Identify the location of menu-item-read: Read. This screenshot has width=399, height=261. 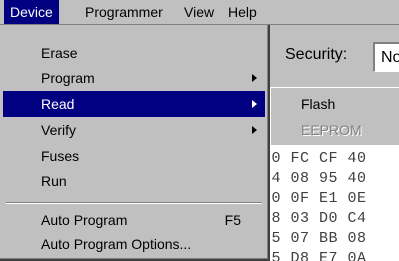
(134, 104).